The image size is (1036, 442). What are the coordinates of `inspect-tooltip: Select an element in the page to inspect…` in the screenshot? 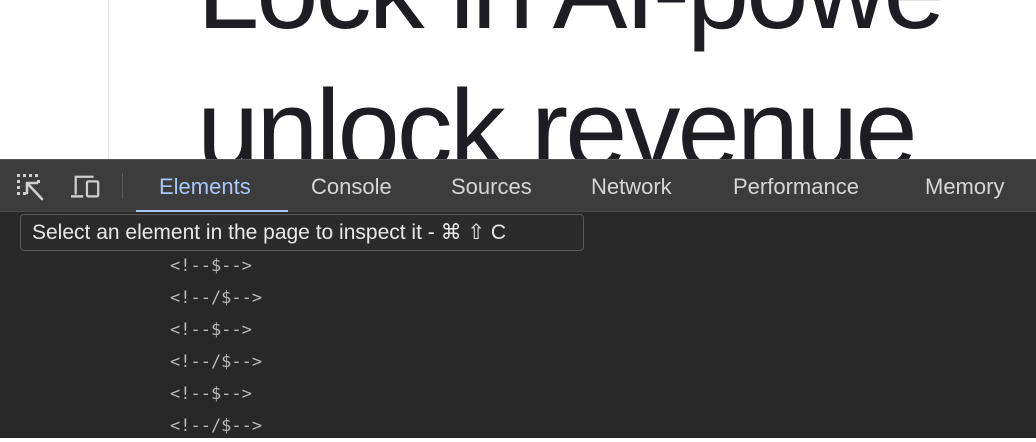 It's located at (302, 232).